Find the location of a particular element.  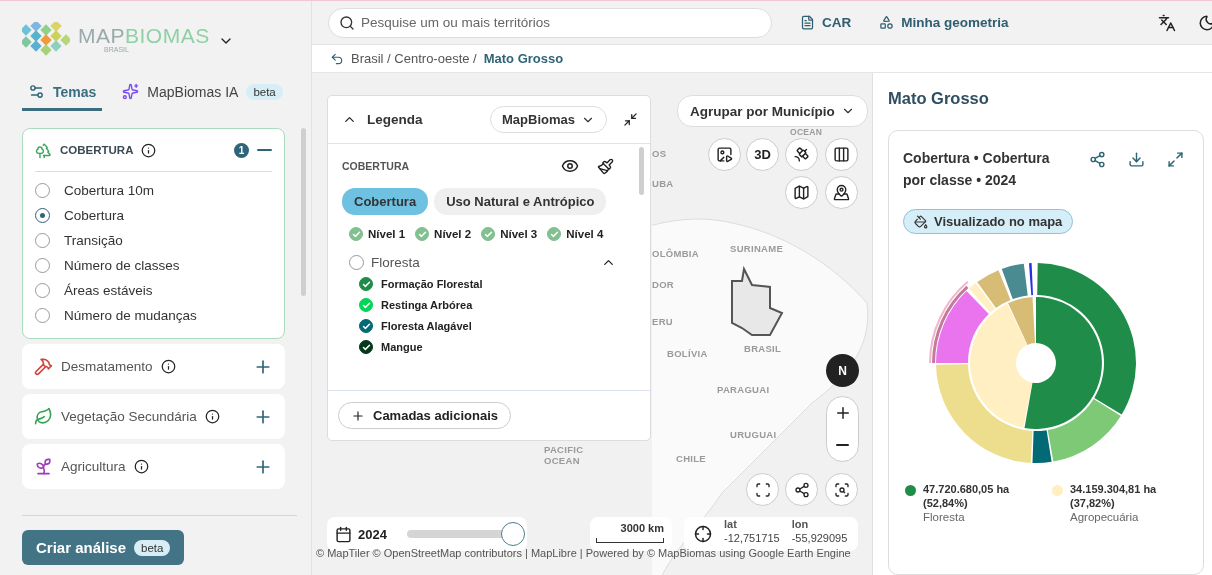

translate-icon is located at coordinates (1167, 22).